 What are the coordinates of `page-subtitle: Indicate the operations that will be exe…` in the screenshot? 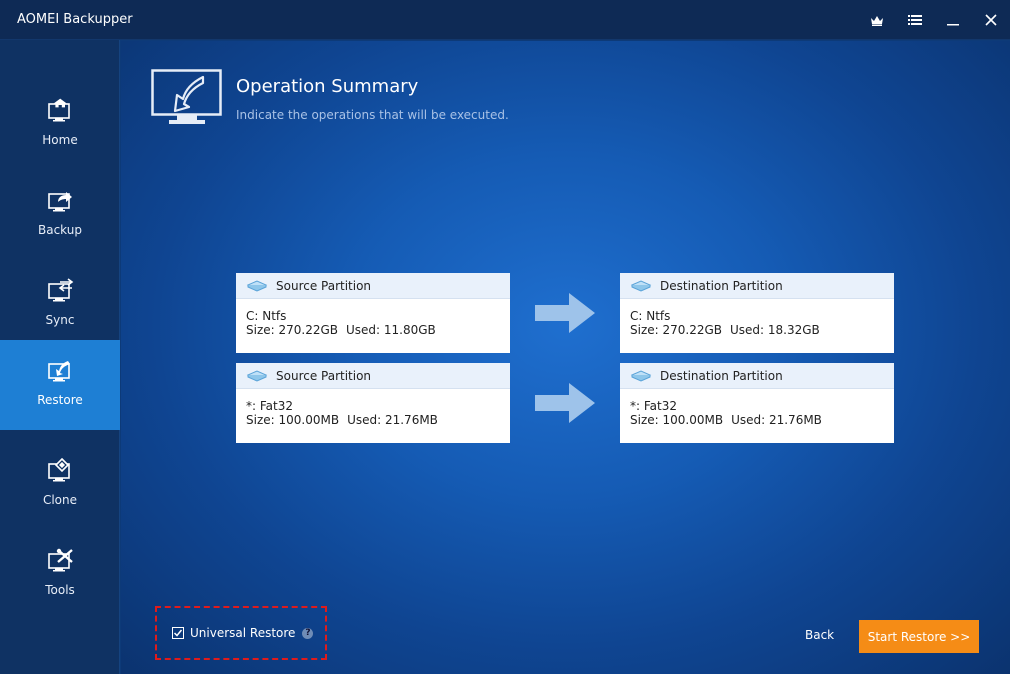 It's located at (372, 115).